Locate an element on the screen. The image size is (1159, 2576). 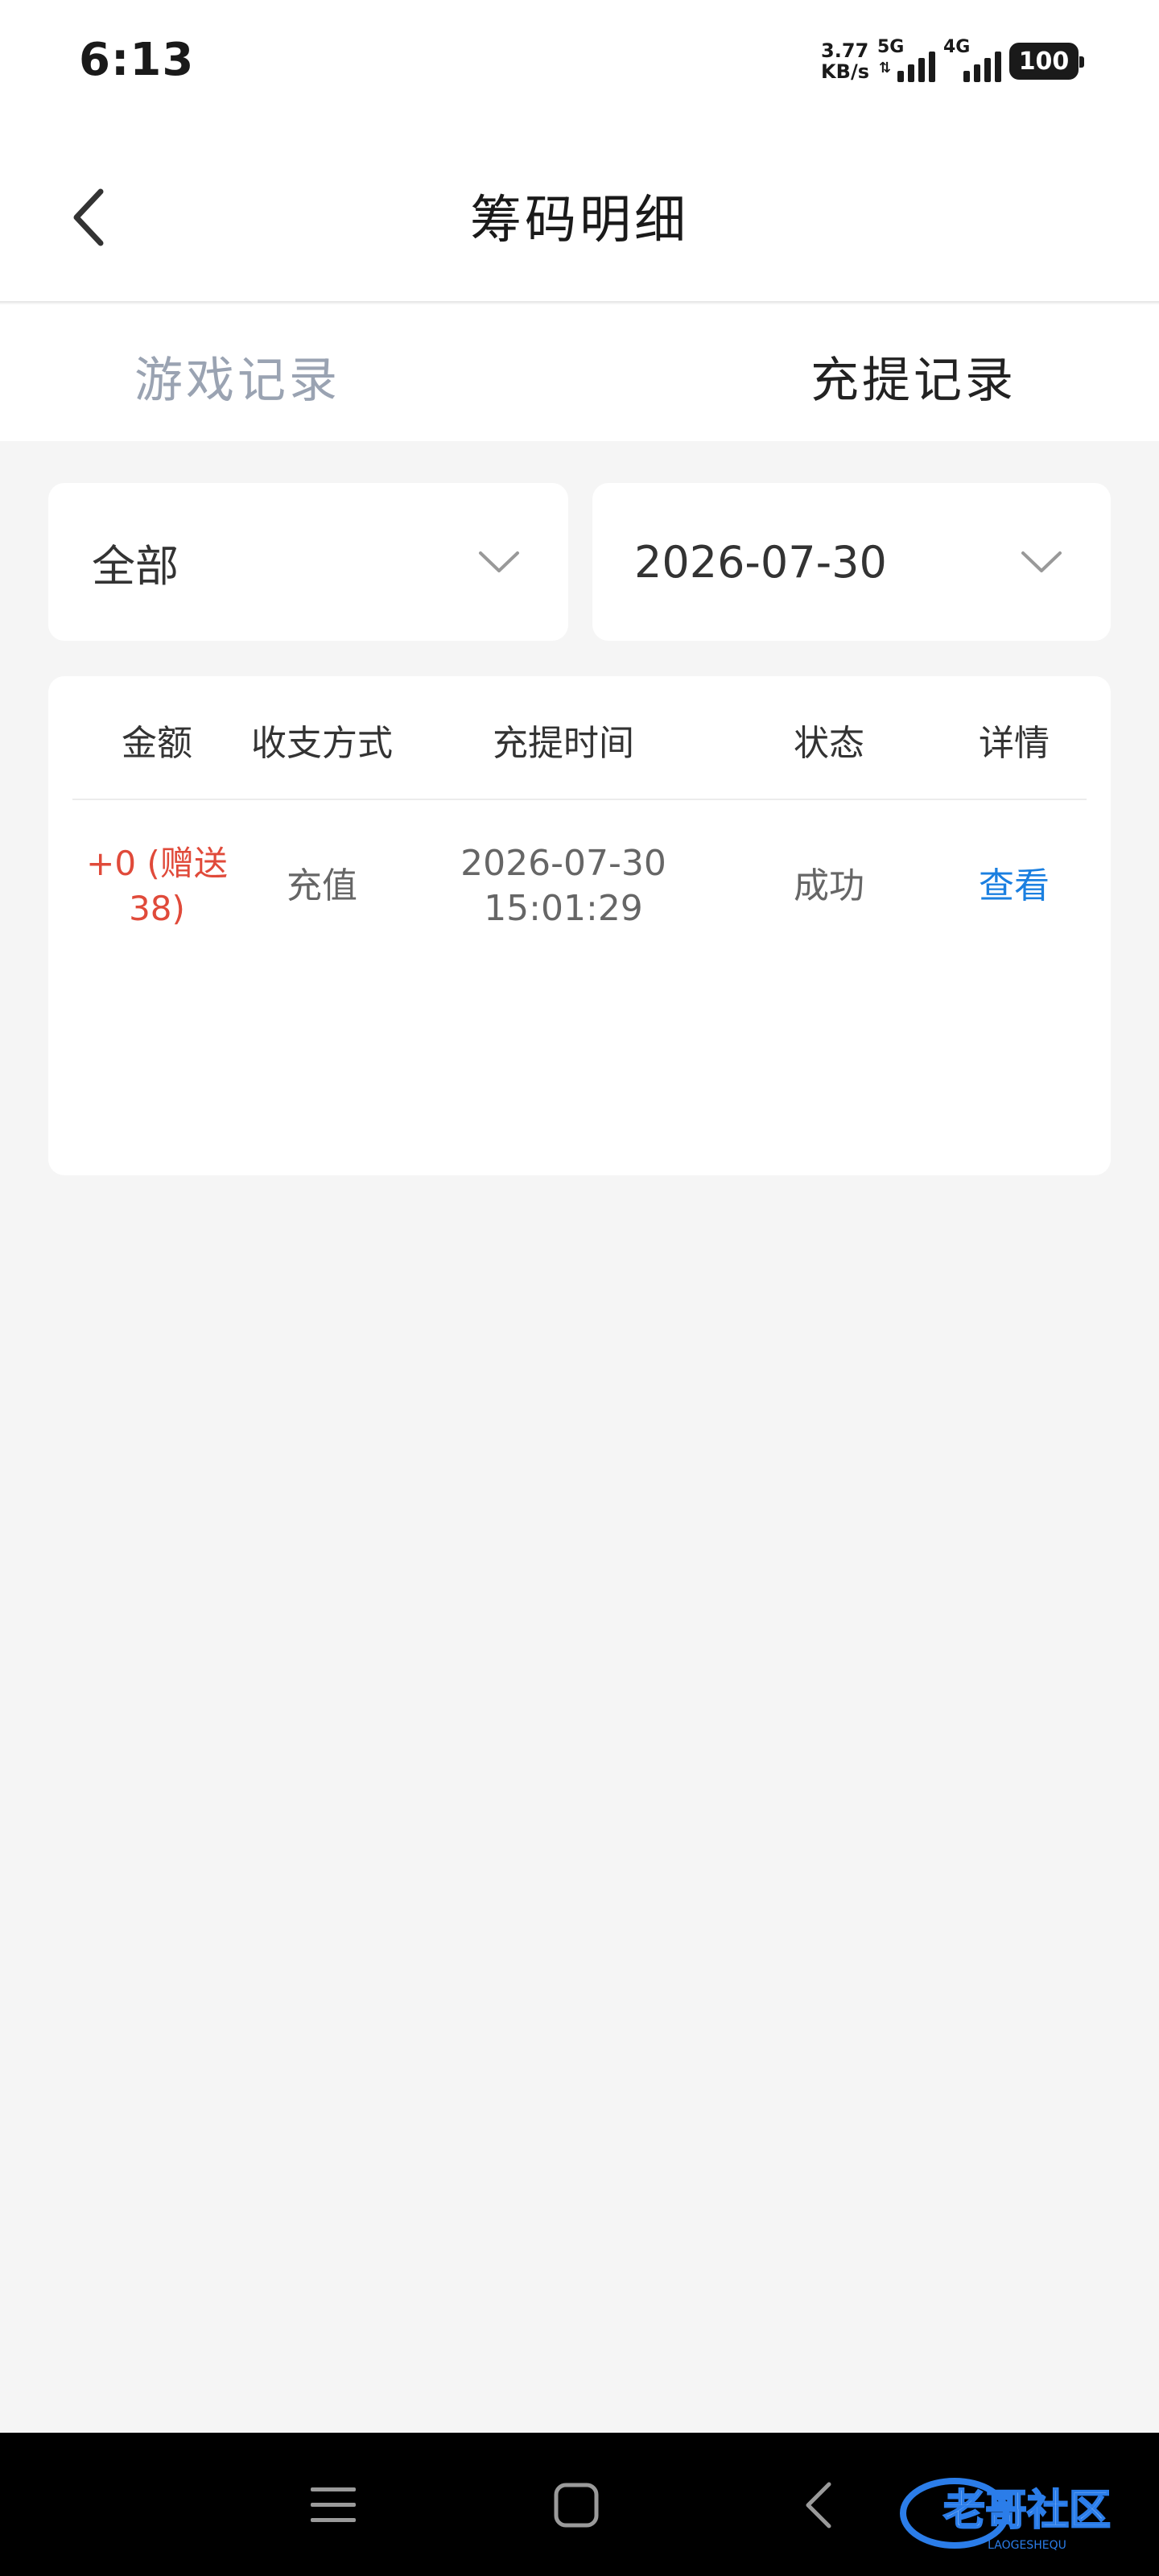
network-speed-value: 3.77 is located at coordinates (845, 50).